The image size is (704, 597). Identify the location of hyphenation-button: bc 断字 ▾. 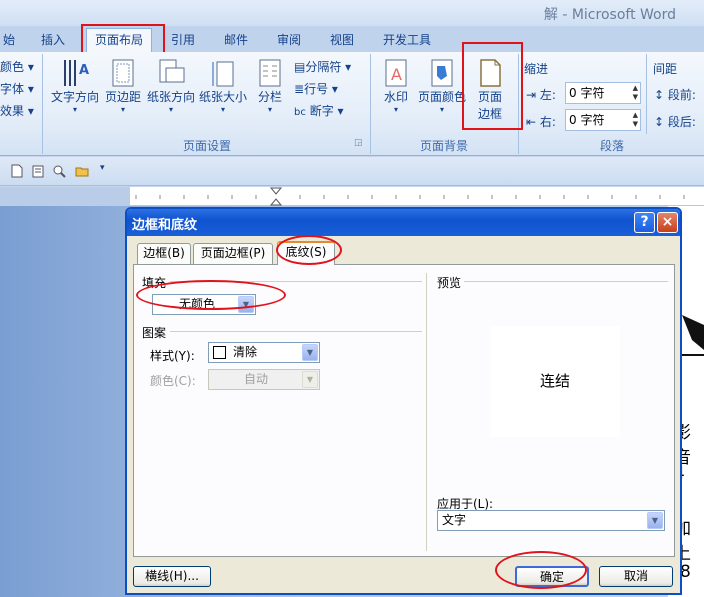
(319, 110).